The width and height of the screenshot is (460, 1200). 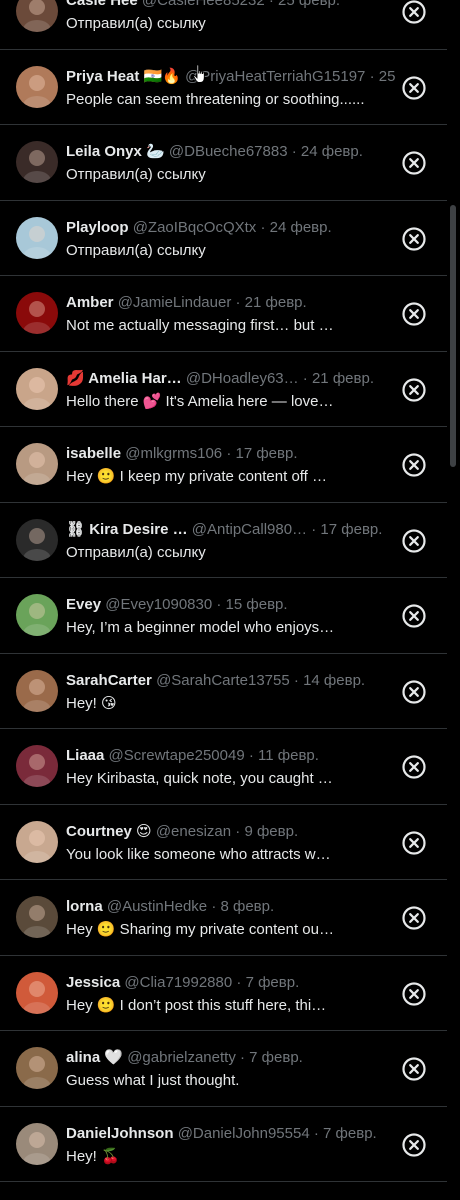 I want to click on conversation-header: Leila Onyx 🦢 @DBueche67883 · 24 февр., so click(x=231, y=152).